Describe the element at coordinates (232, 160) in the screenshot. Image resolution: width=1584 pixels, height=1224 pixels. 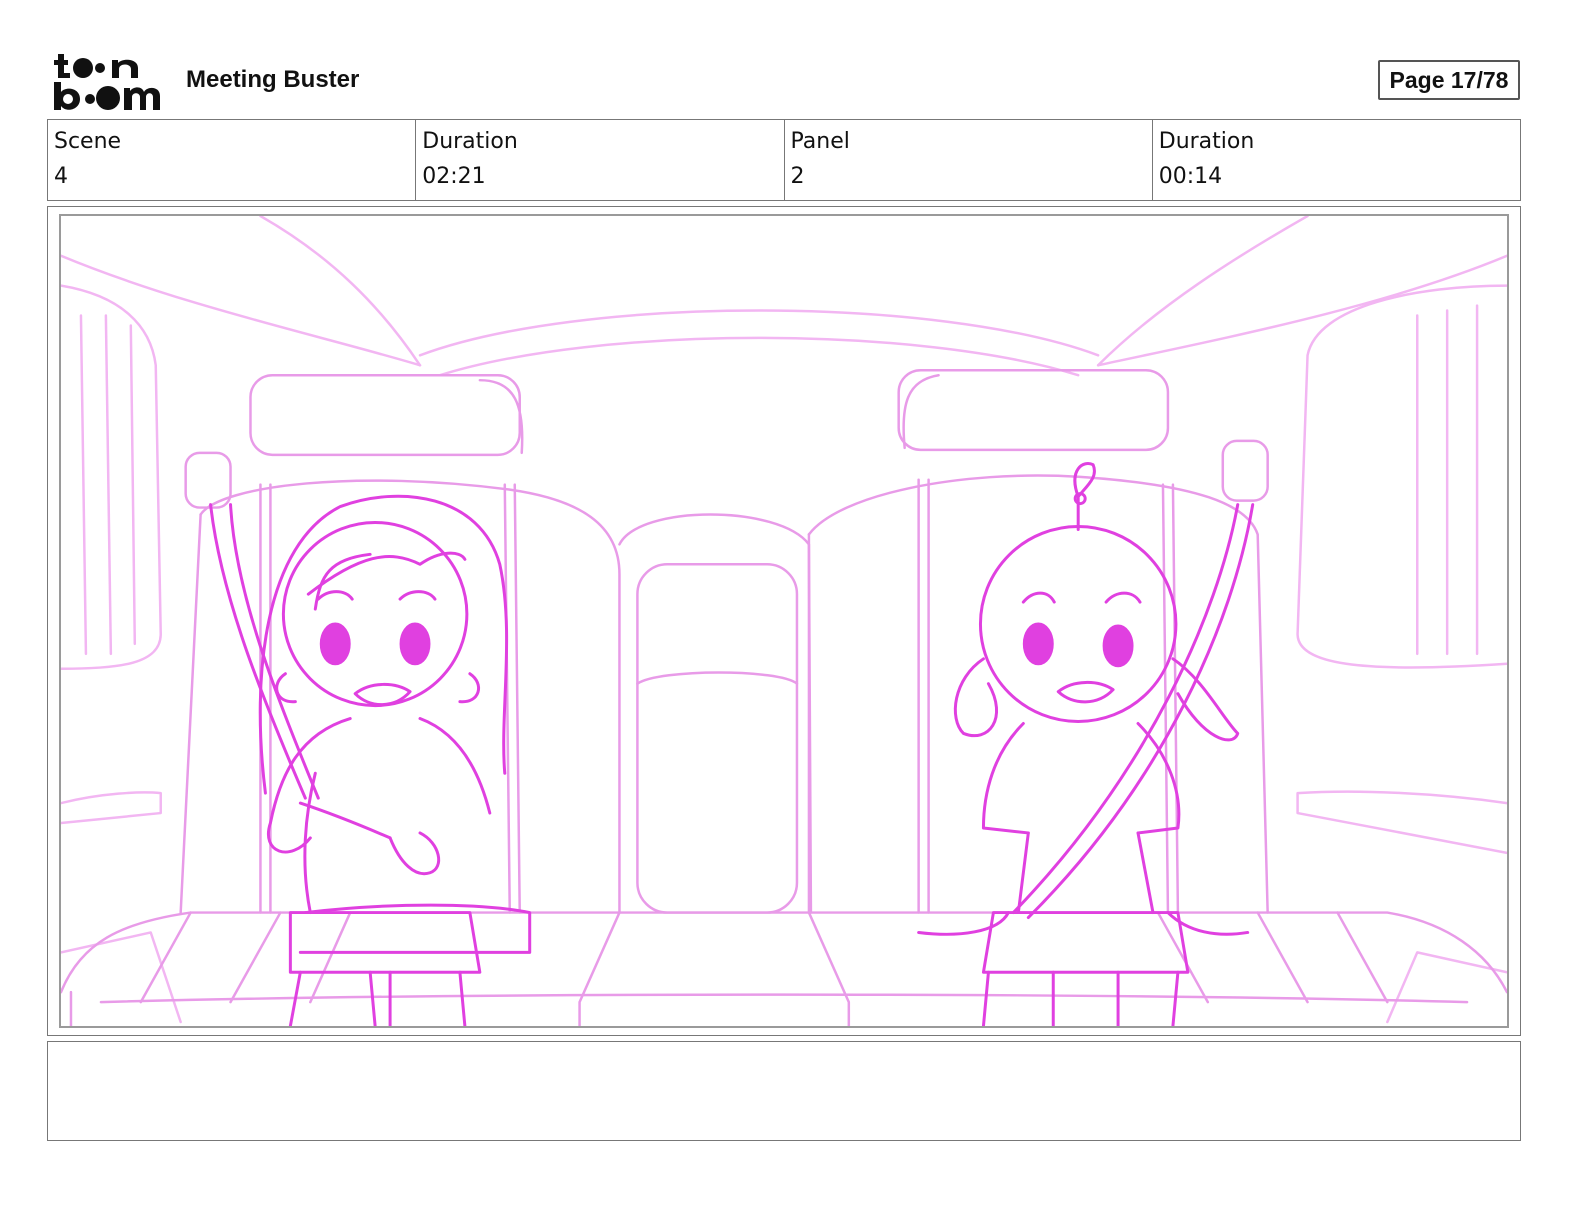
I see `scene-cell: Scene 4` at that location.